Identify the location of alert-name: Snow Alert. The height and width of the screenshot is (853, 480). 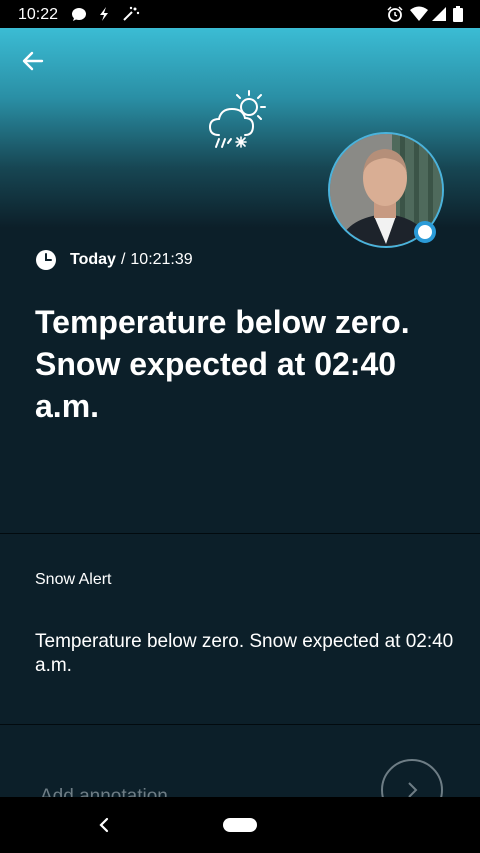
(73, 579).